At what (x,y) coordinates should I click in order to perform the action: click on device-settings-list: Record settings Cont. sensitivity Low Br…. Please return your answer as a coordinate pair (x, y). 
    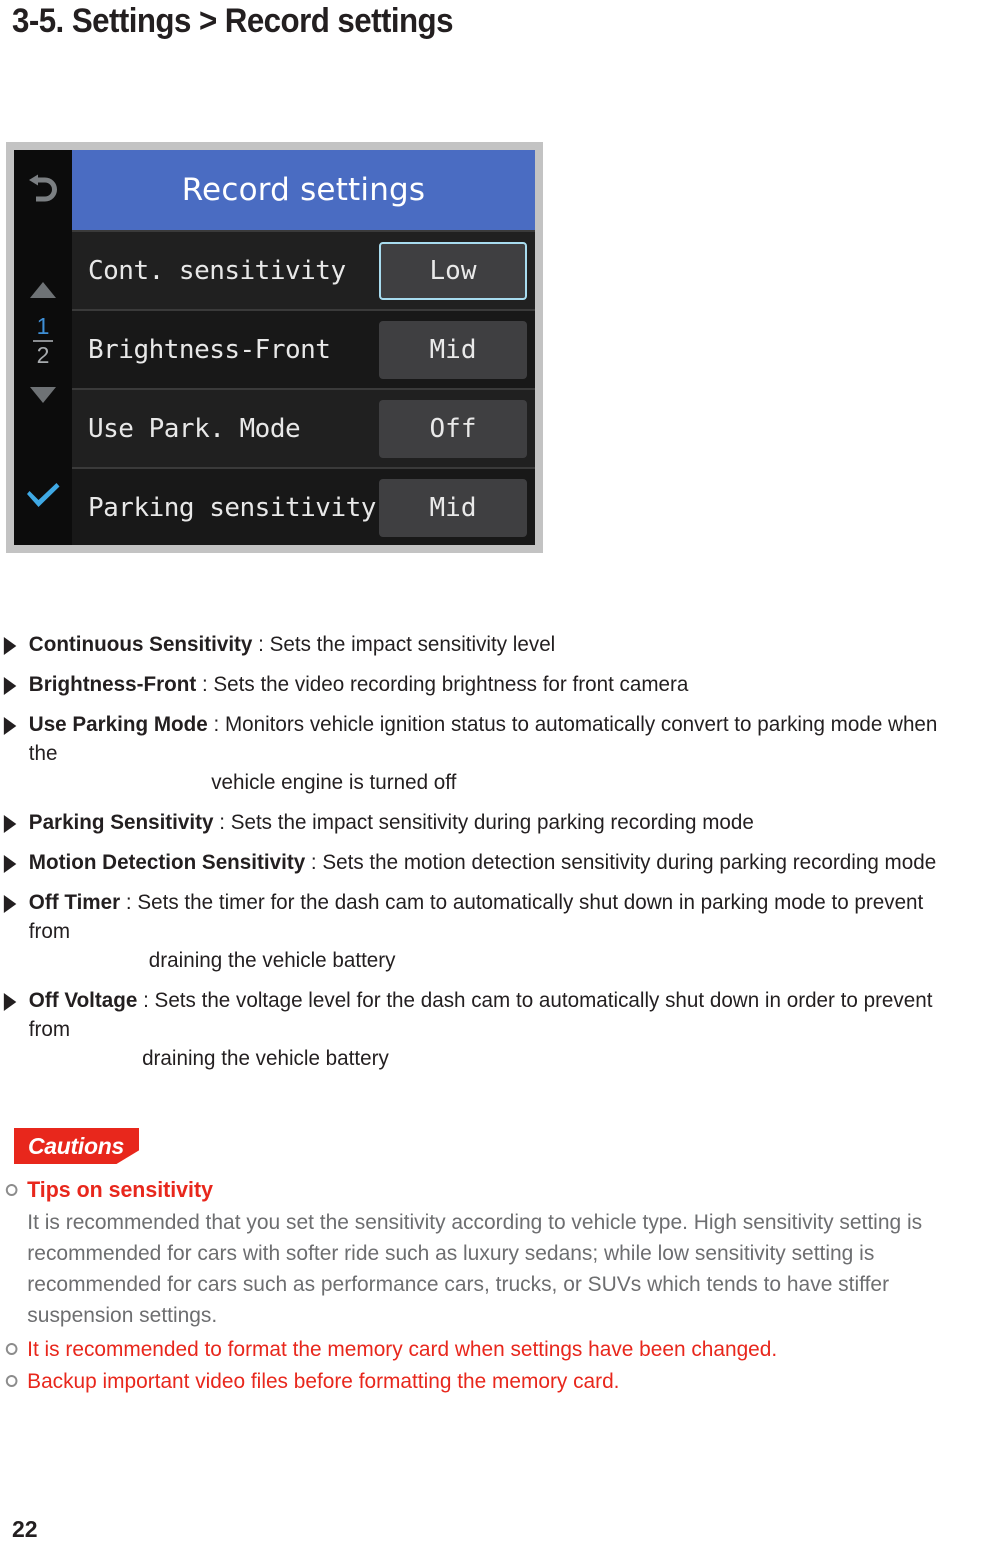
    Looking at the image, I should click on (303, 347).